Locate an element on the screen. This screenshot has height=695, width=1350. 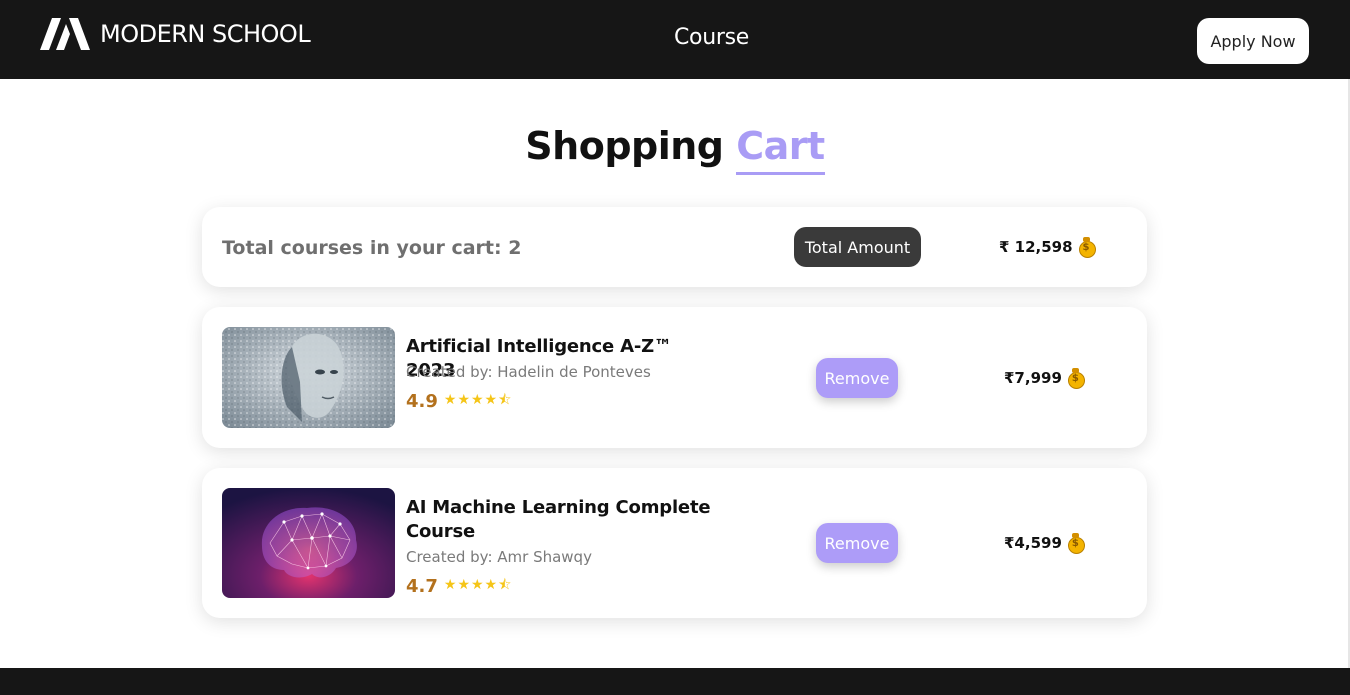
course-price-value: ₹4,599 is located at coordinates (1033, 542).